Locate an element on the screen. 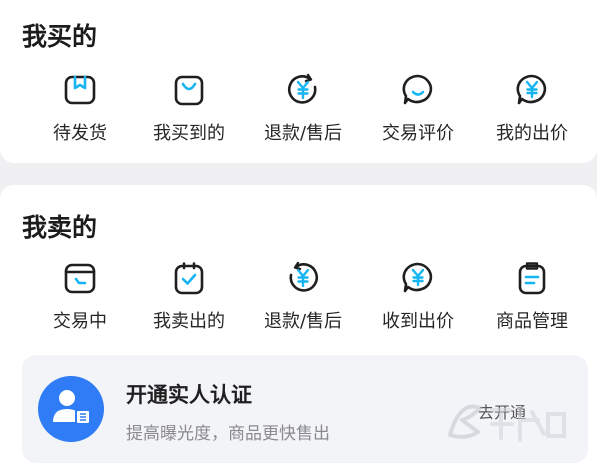 Image resolution: width=597 pixels, height=466 pixels. verification-subtitle: 提高曝光度，商品更快售出 is located at coordinates (228, 434).